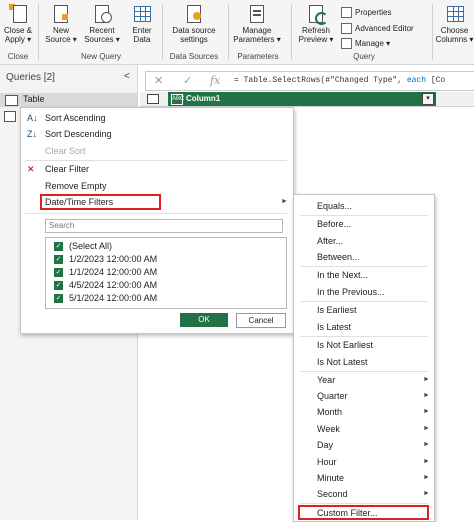 The width and height of the screenshot is (474, 522). Describe the element at coordinates (153, 99) in the screenshot. I see `table-menu-icon` at that location.